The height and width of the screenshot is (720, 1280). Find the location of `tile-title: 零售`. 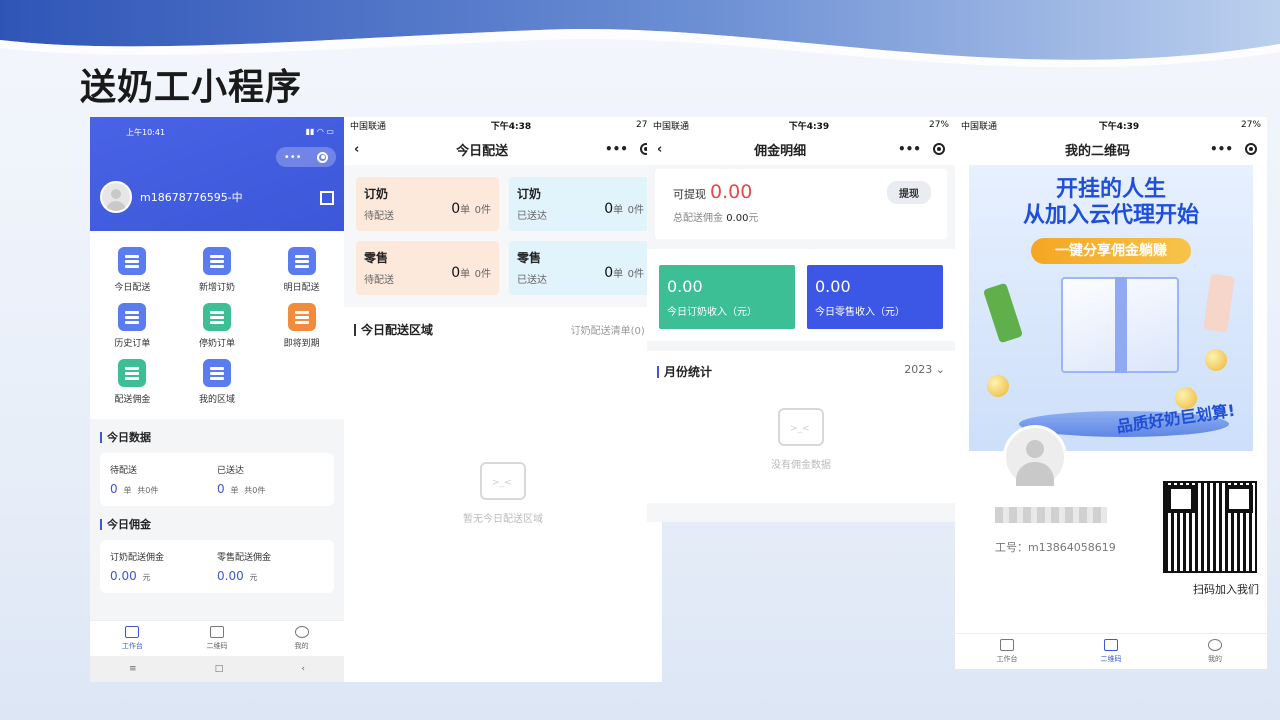

tile-title: 零售 is located at coordinates (376, 258).